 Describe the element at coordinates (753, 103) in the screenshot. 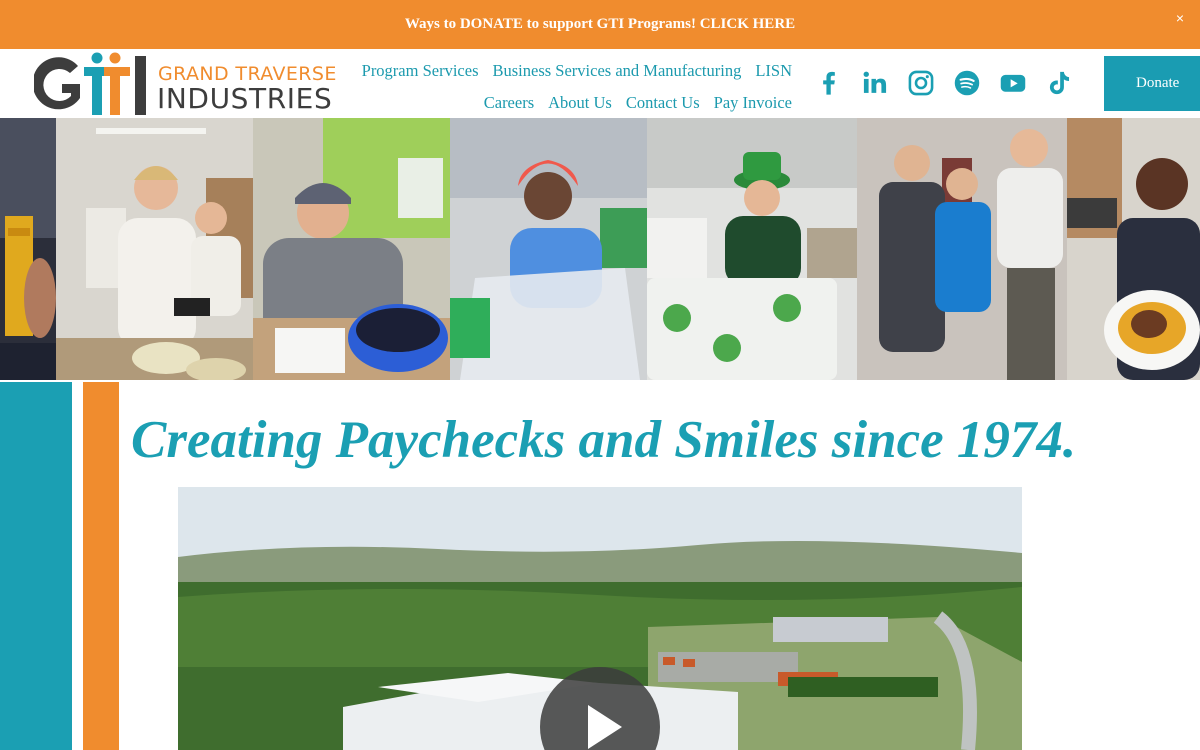

I see `nav-pay-invoice: Pay Invoice` at that location.